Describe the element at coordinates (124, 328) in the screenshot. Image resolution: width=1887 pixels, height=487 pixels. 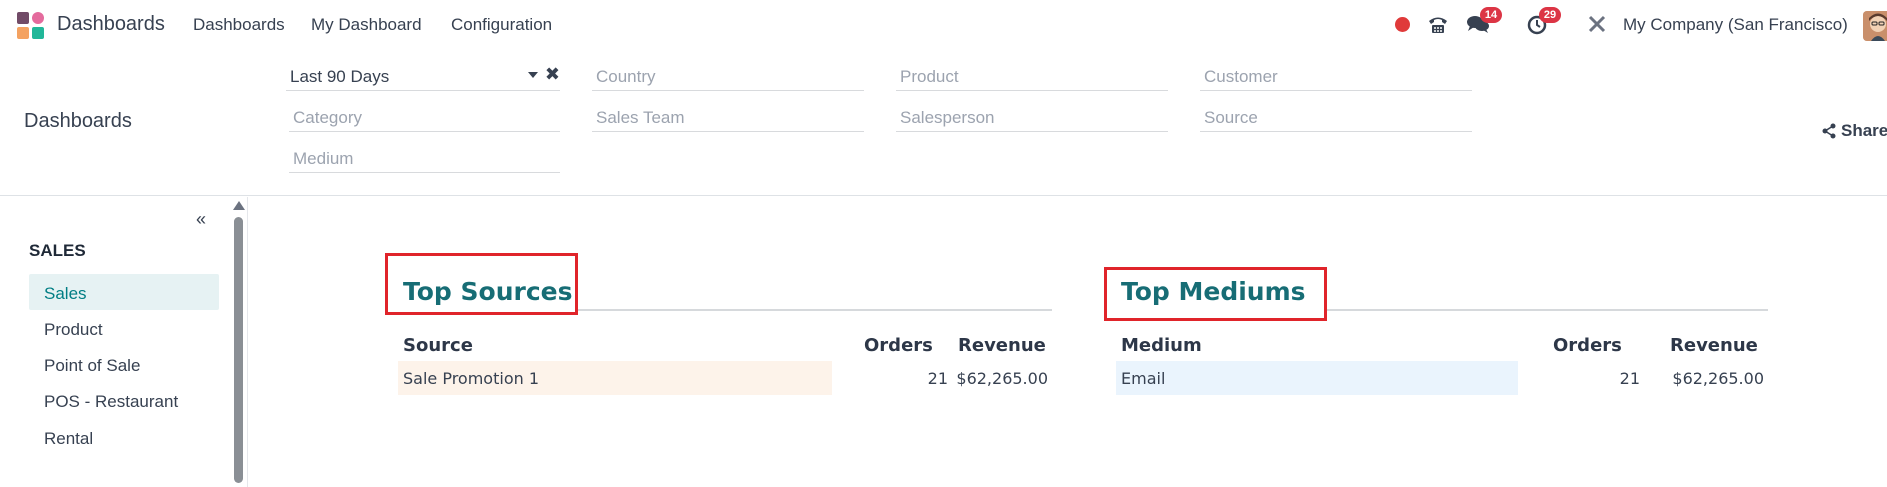
I see `sidebar-item-product: Product` at that location.